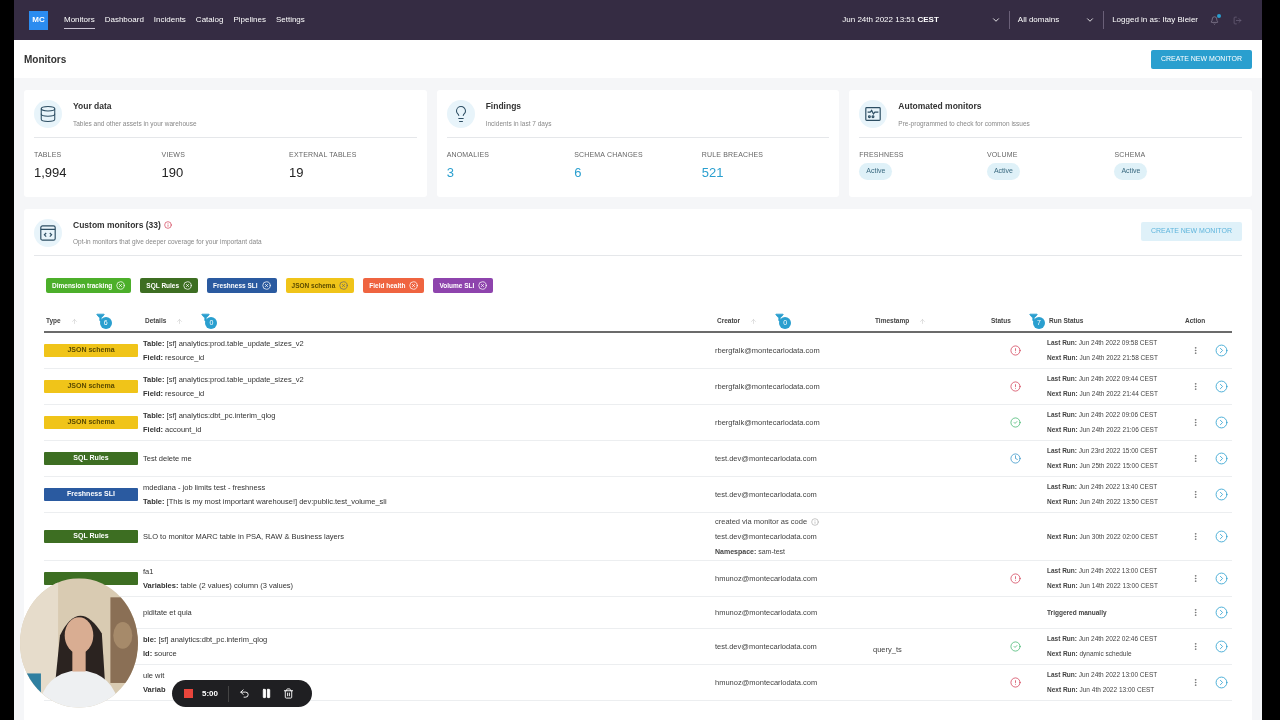 This screenshot has width=1280, height=720. What do you see at coordinates (873, 114) in the screenshot?
I see `panel-icon` at bounding box center [873, 114].